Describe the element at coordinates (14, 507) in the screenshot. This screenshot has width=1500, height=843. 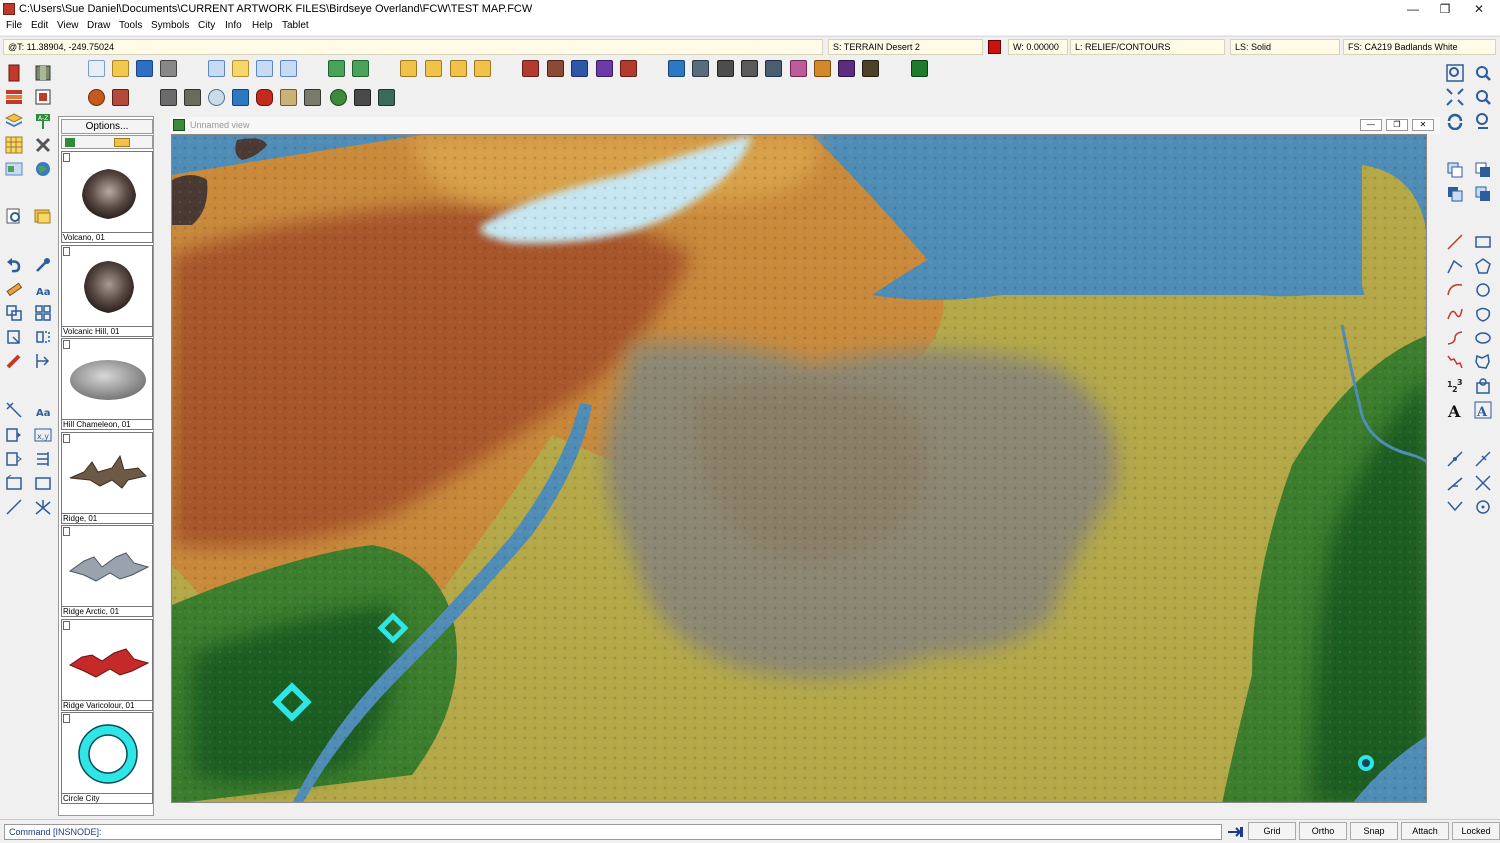
I see `line-icon` at that location.